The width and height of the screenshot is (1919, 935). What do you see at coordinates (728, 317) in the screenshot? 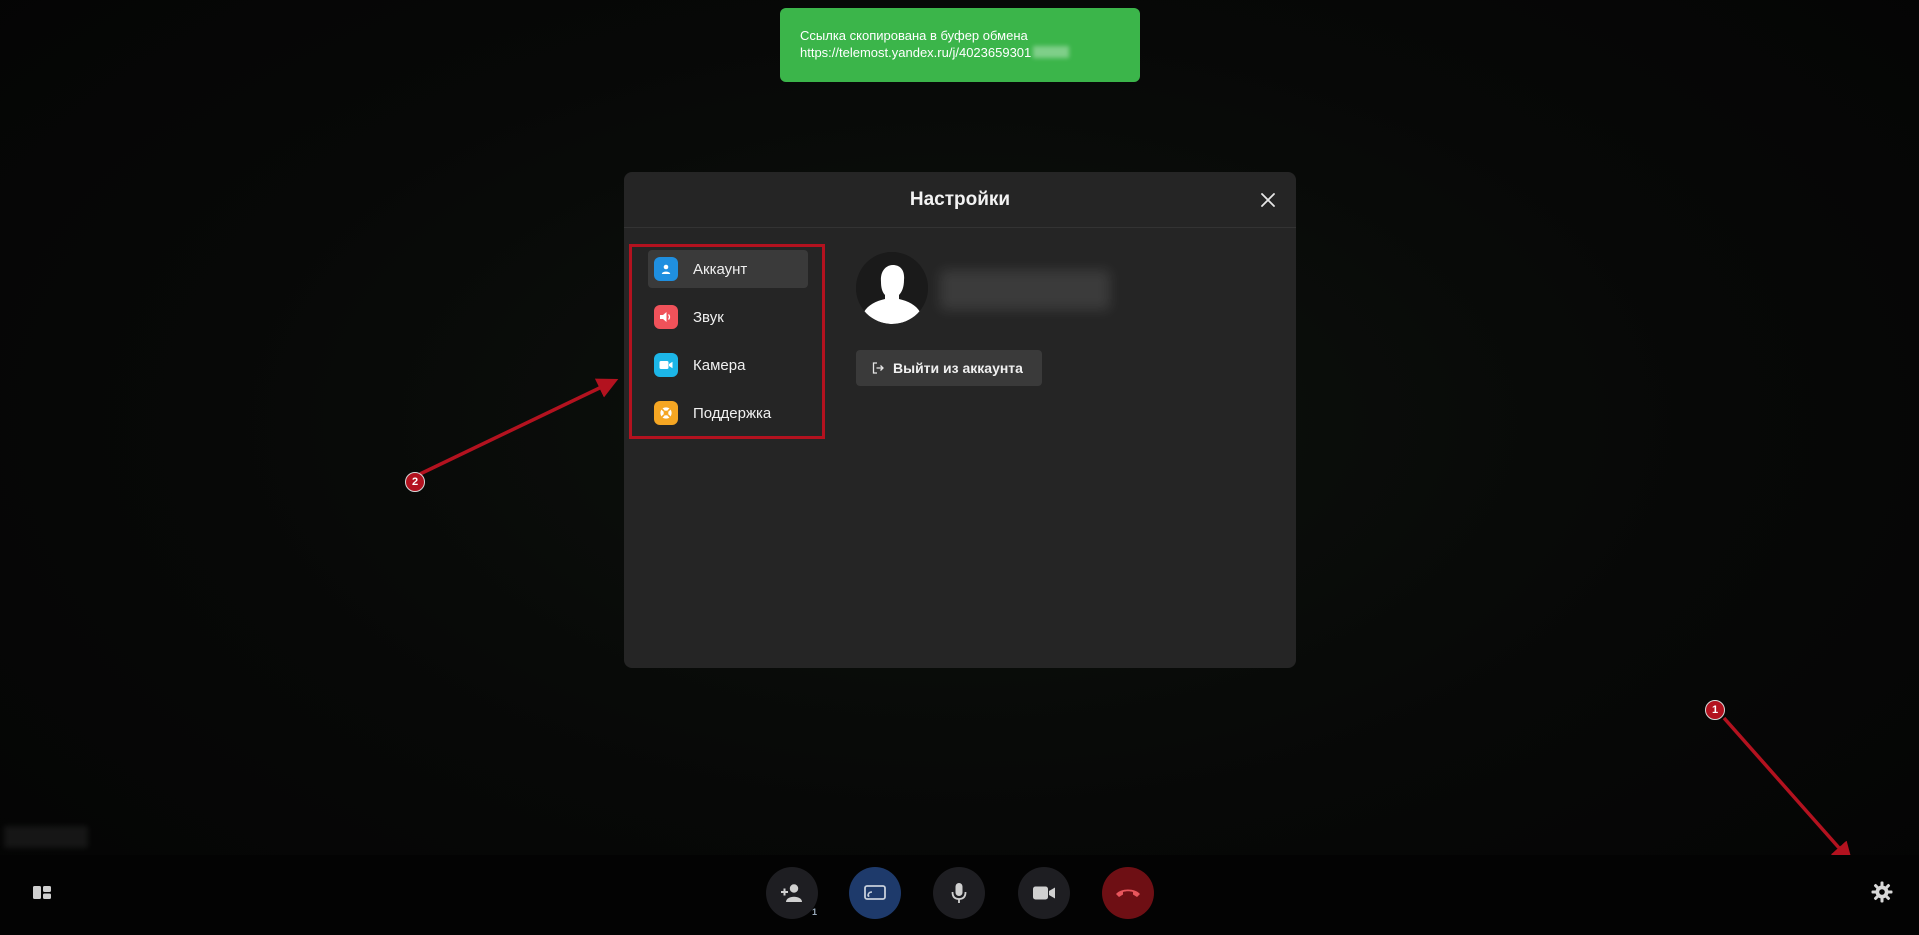
I see `sidebar-item-sound: Звук` at bounding box center [728, 317].